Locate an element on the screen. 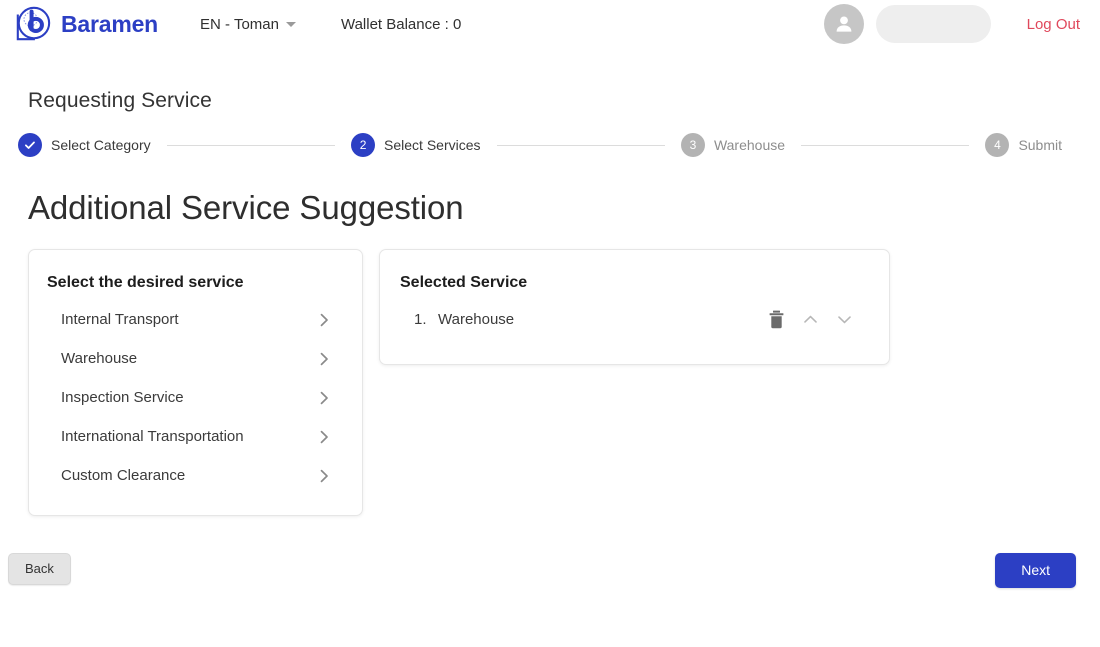 The height and width of the screenshot is (647, 1100). check-icon is located at coordinates (30, 145).